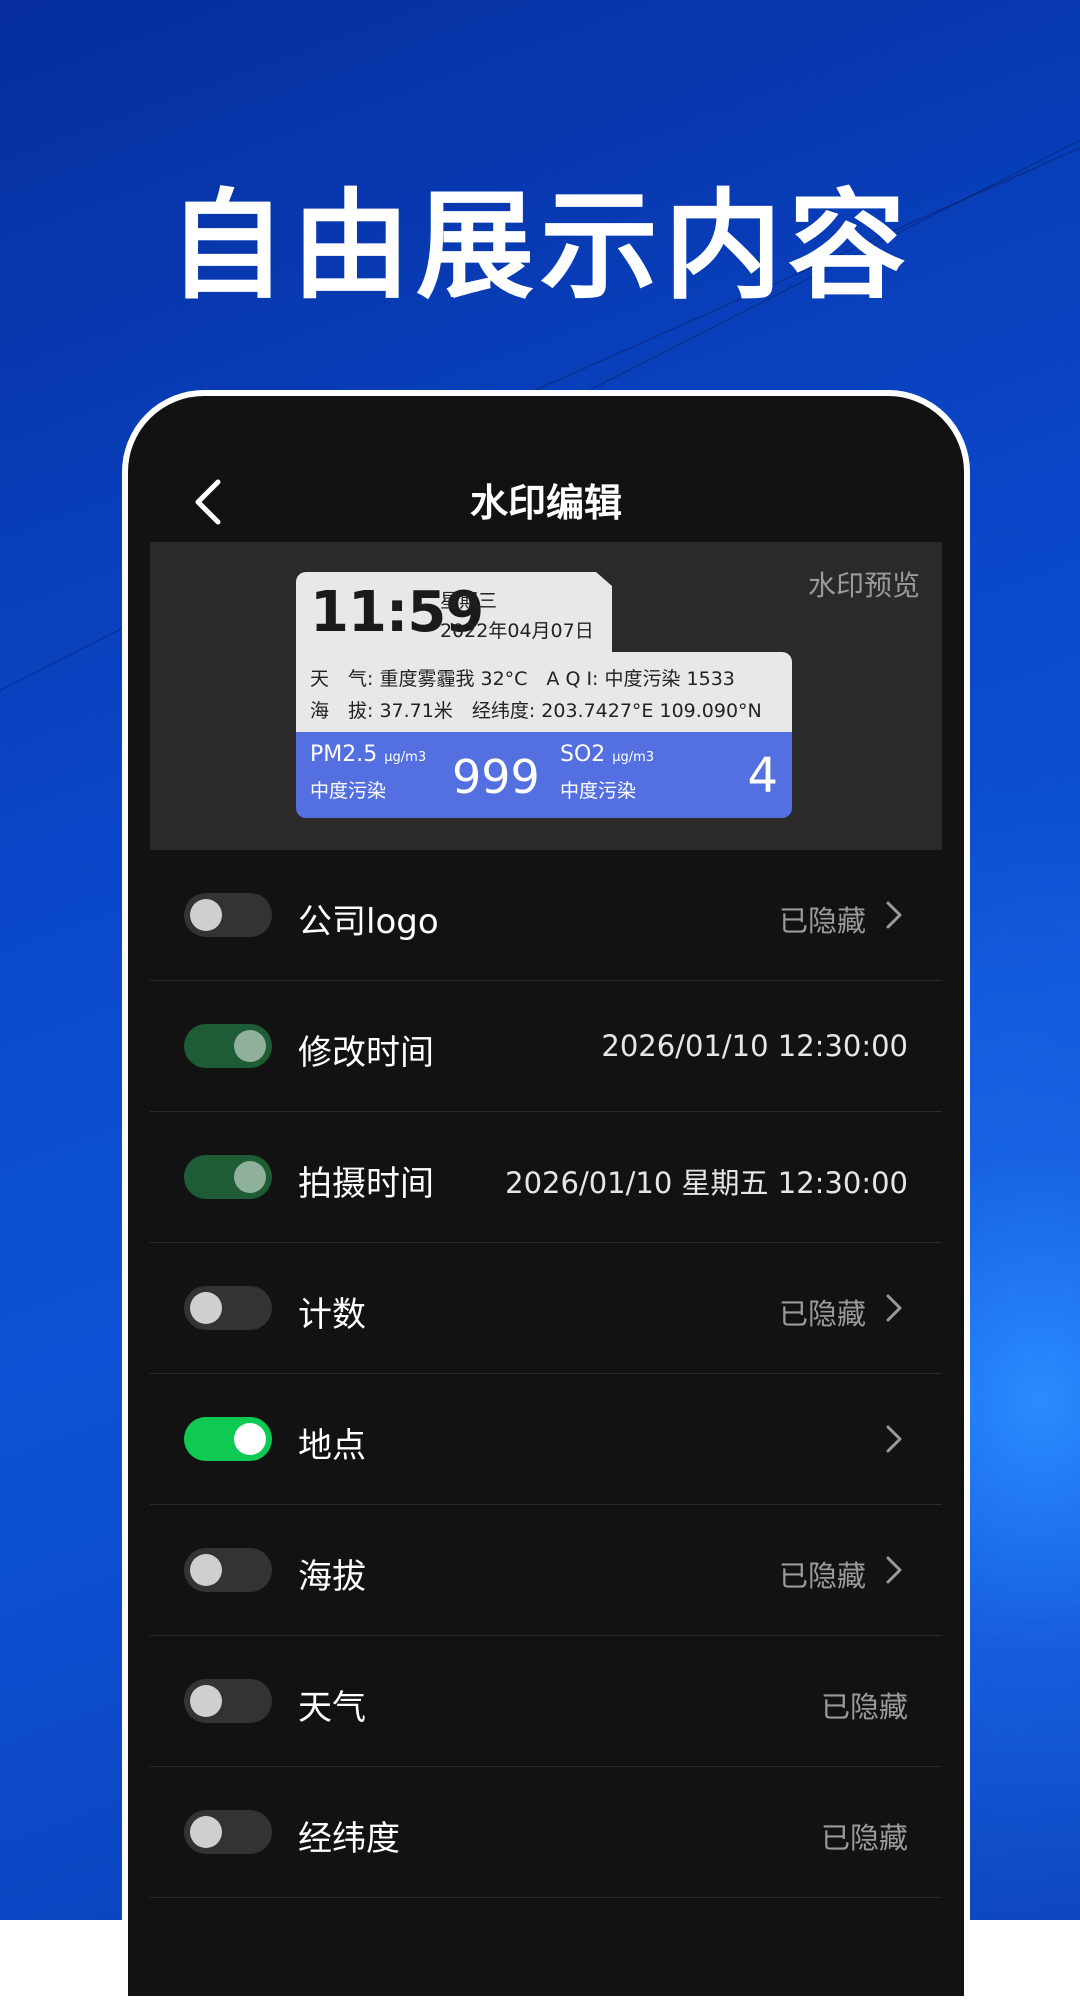 The image size is (1080, 2002). Describe the element at coordinates (405, 757) in the screenshot. I see `pm25-unit: μg/m3` at that location.